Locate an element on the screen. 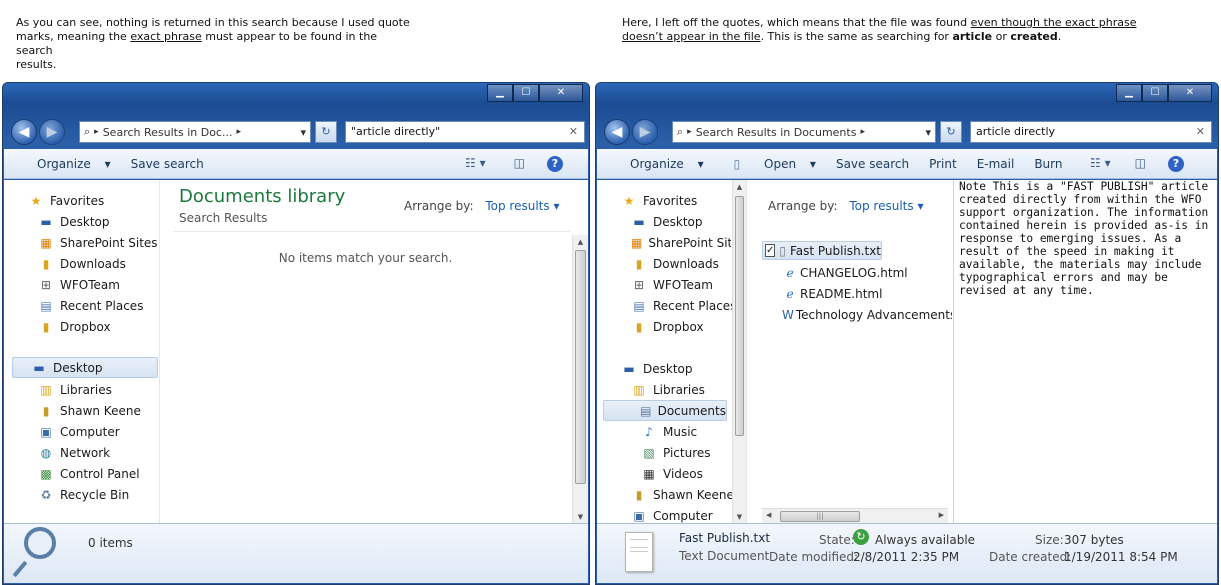 Image resolution: width=1221 pixels, height=585 pixels. html-file-icon: ℯ is located at coordinates (790, 293).